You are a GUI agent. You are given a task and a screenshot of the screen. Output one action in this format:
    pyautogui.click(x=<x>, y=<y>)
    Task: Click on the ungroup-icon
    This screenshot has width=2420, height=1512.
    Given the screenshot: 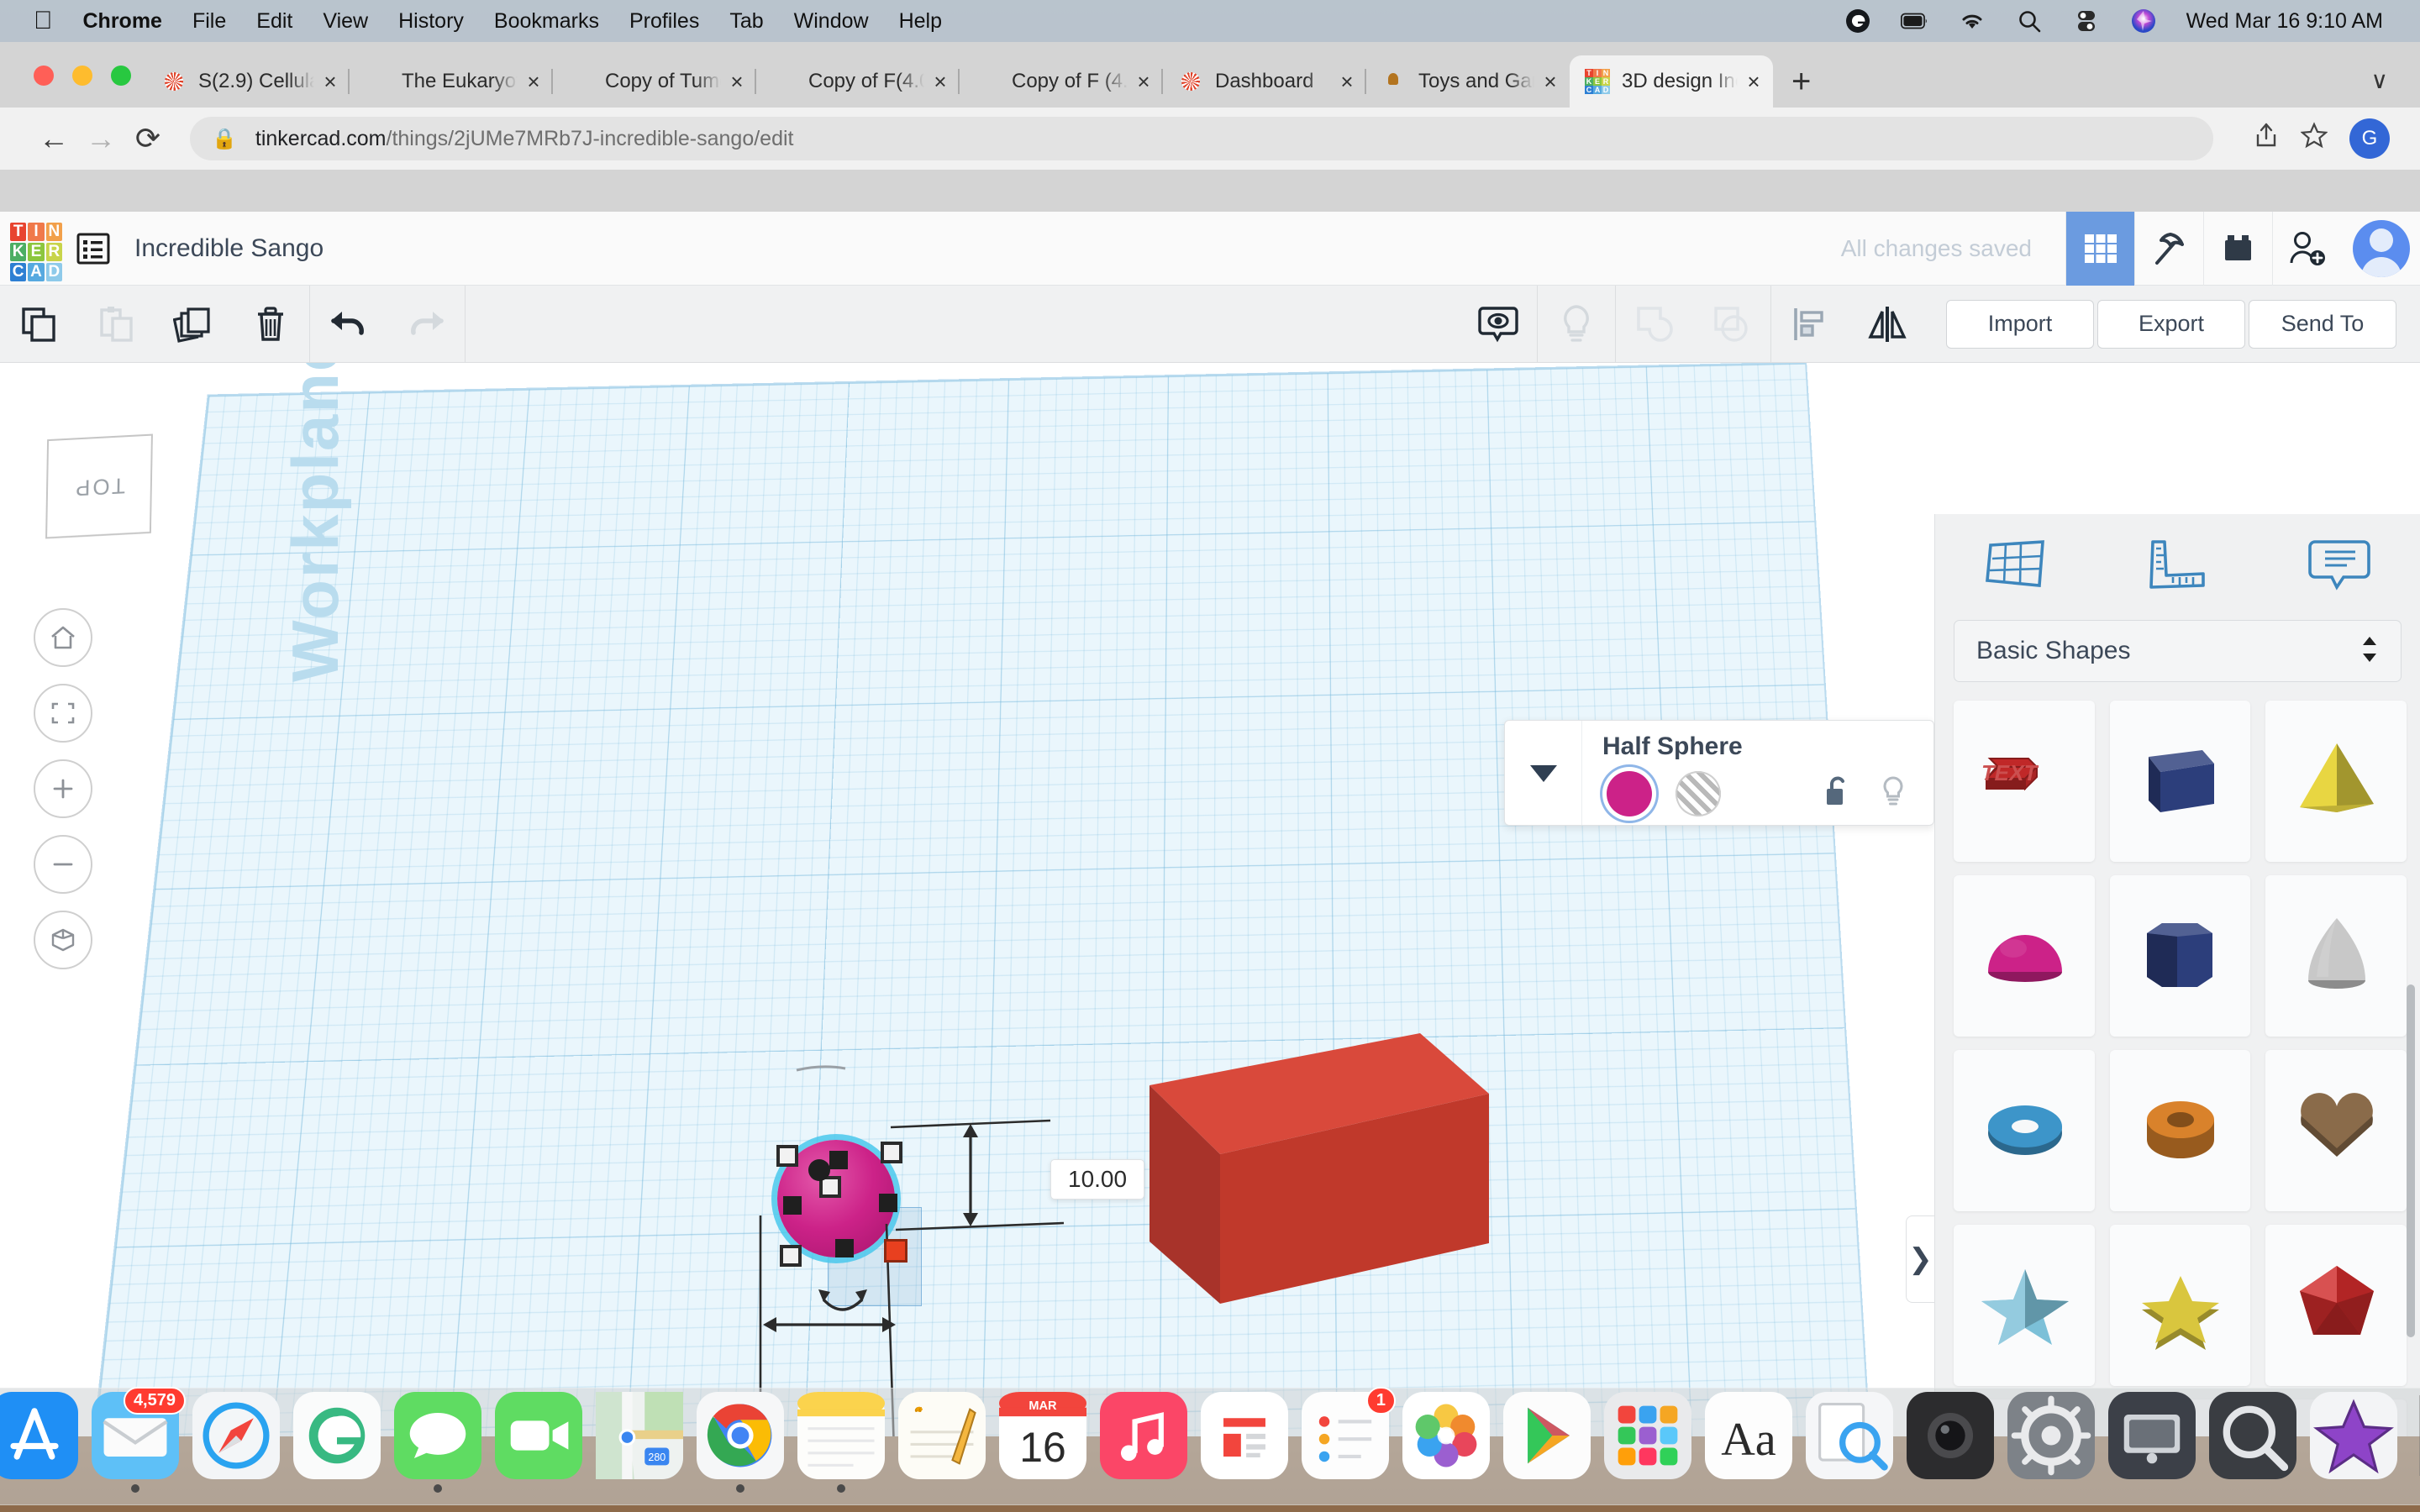 What is the action you would take?
    pyautogui.click(x=1732, y=324)
    